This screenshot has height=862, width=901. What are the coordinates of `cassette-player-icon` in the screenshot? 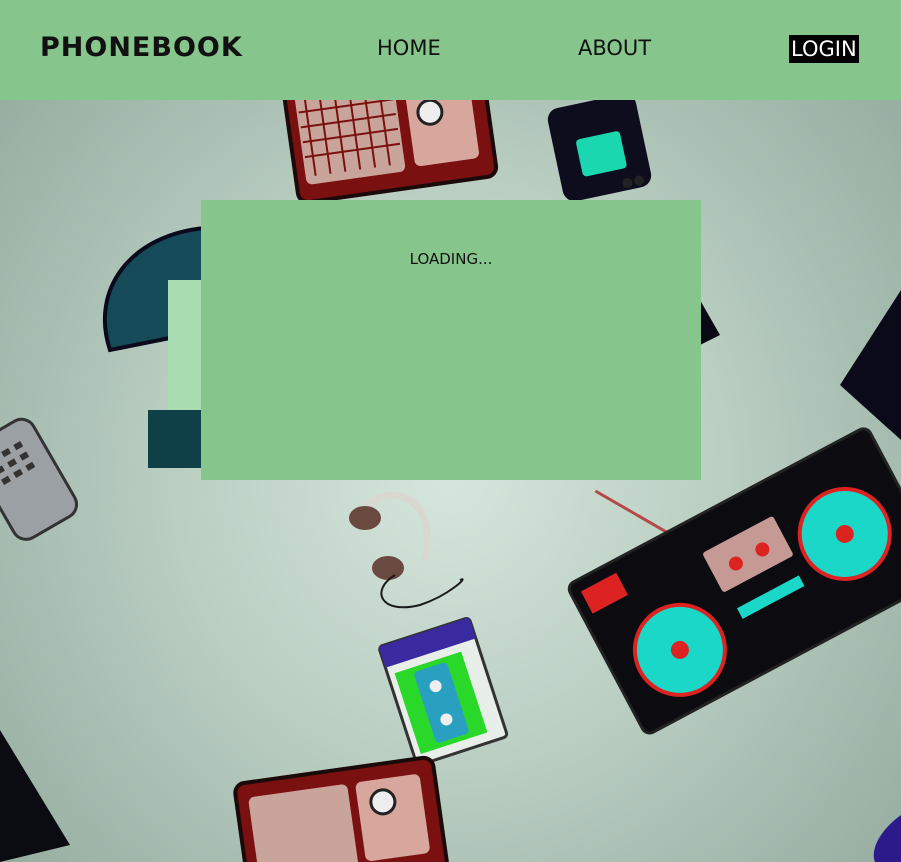 It's located at (443, 692).